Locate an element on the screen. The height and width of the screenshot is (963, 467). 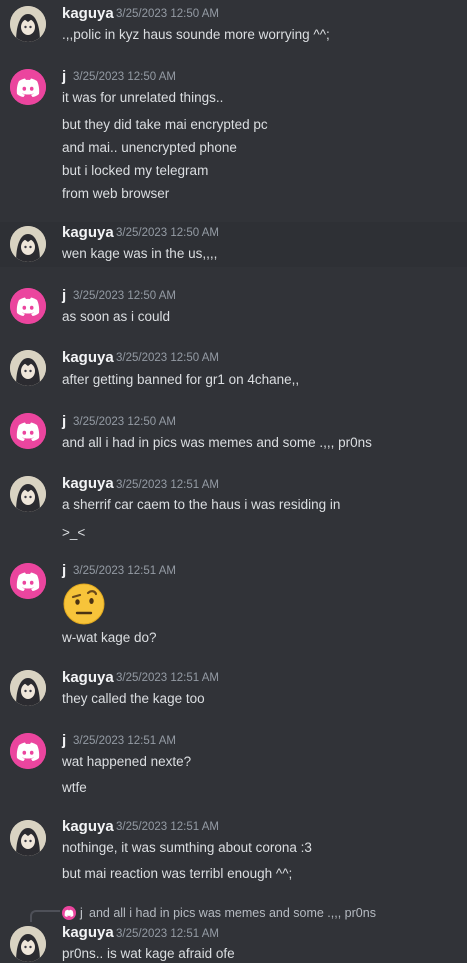
message-text: as soon as i could is located at coordinates (116, 316).